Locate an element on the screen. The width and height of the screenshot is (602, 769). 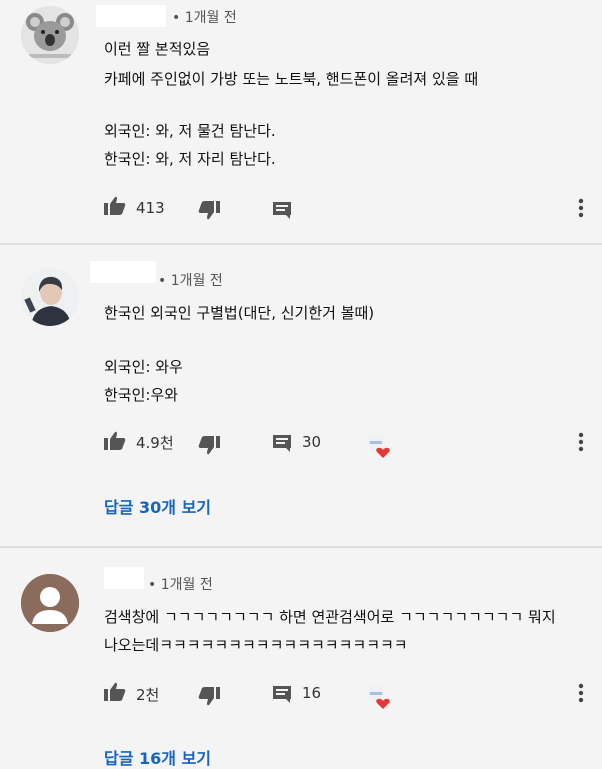
default-user-avatar-icon is located at coordinates (50, 603).